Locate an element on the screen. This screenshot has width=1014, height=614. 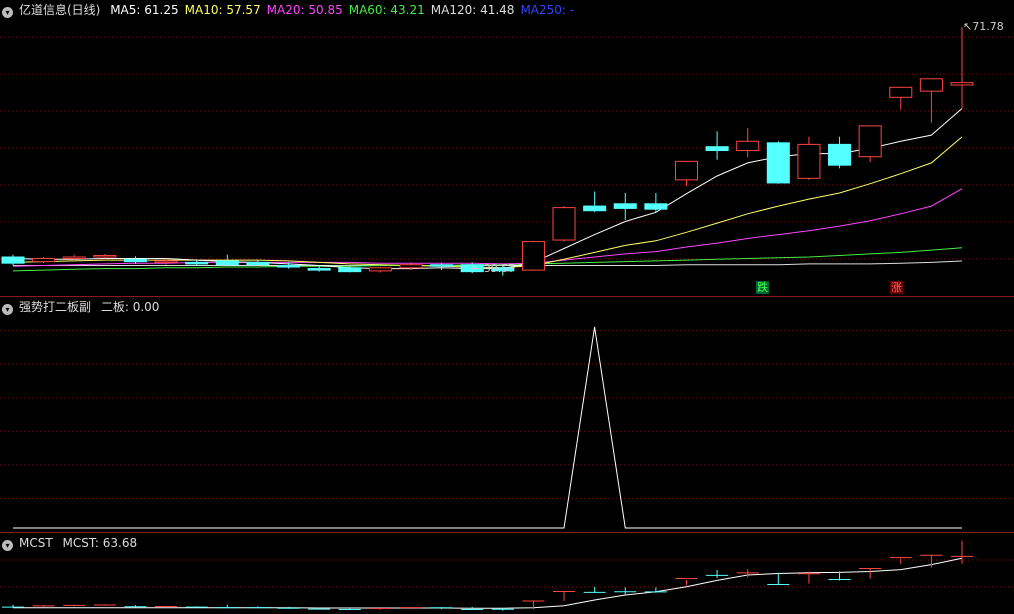
mcst-header: ▾ MCST MCST: 63.68 is located at coordinates (72, 543).